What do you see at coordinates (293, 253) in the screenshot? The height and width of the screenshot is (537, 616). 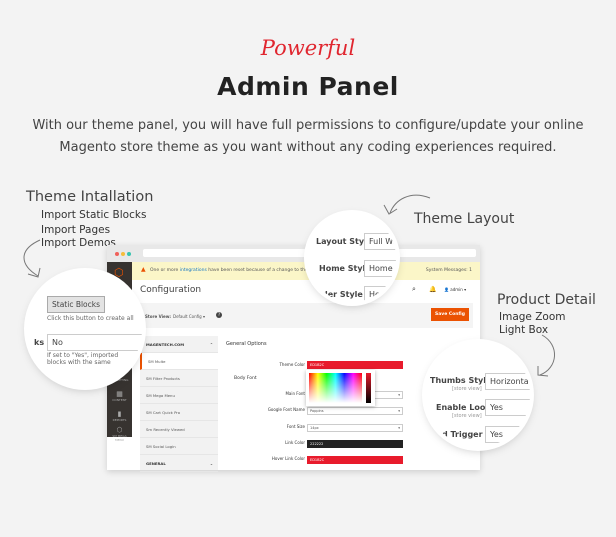 I see `window-titlebar` at bounding box center [293, 253].